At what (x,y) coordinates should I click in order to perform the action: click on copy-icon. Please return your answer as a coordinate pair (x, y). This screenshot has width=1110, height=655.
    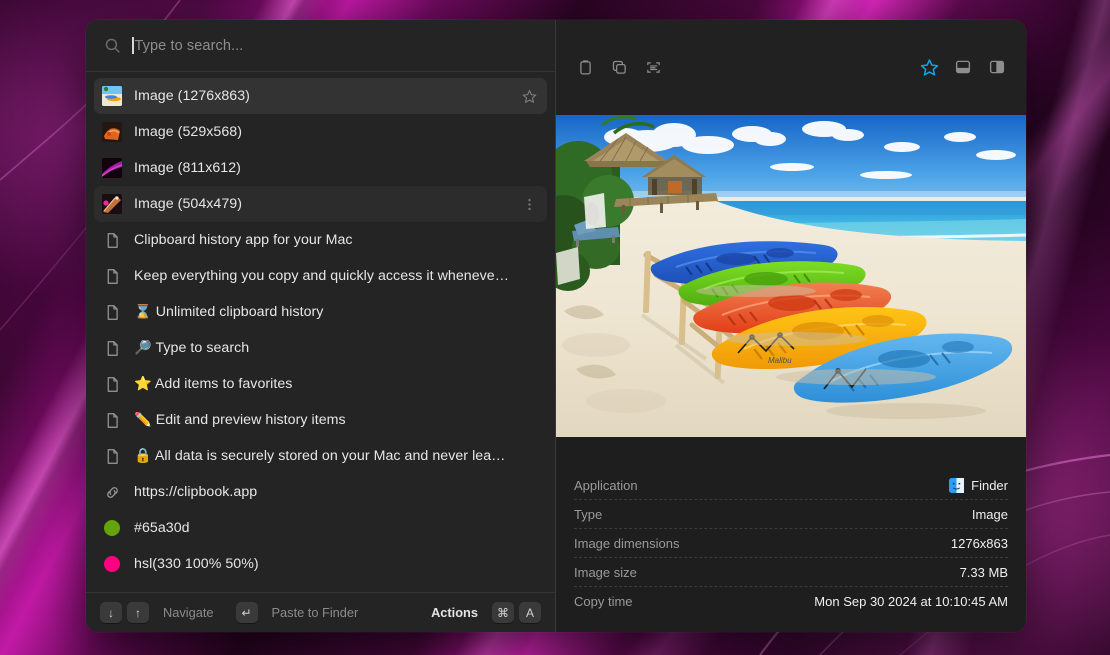
    Looking at the image, I should click on (619, 67).